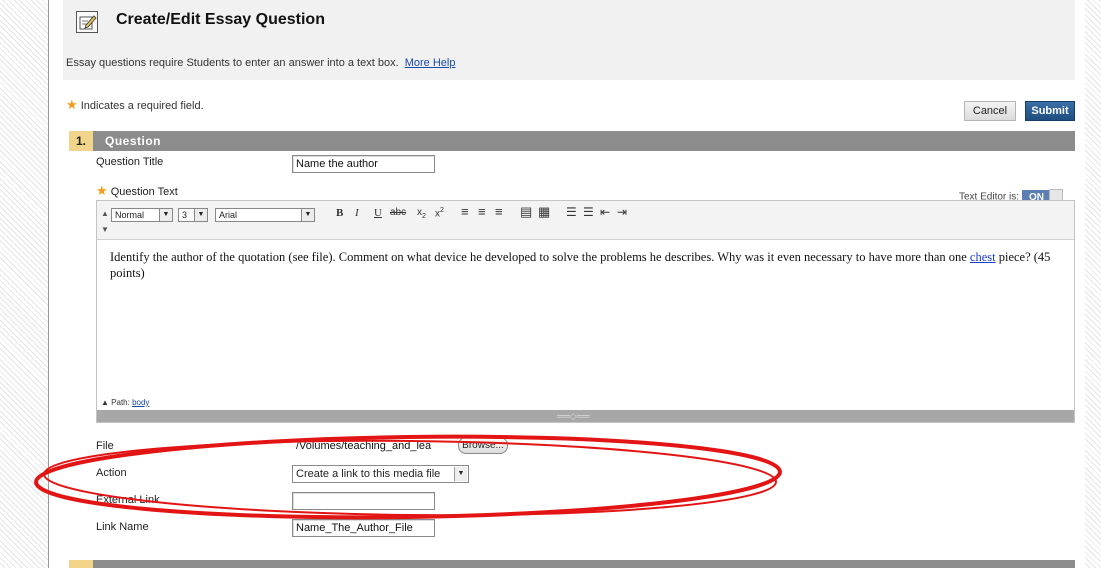 This screenshot has width=1101, height=568. What do you see at coordinates (140, 402) in the screenshot?
I see `path-body-link: body` at bounding box center [140, 402].